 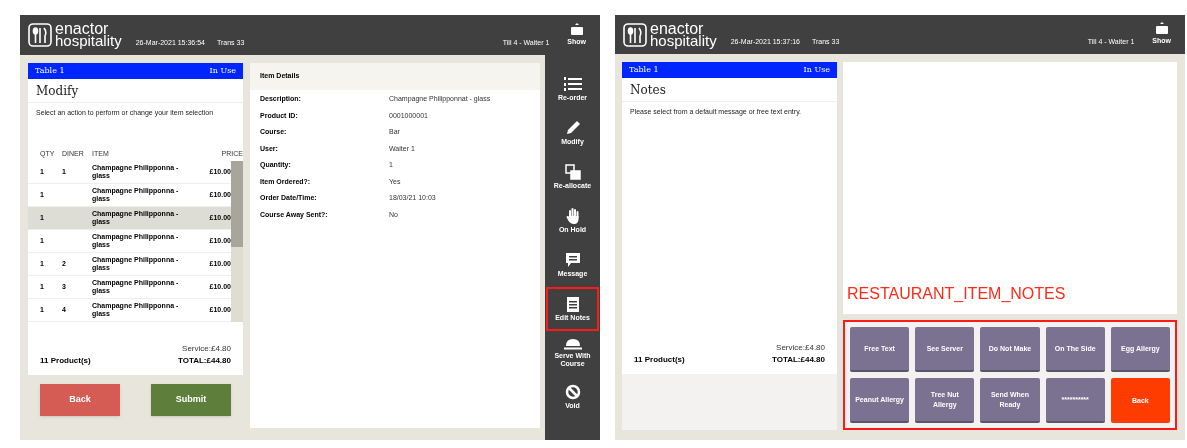 What do you see at coordinates (956, 294) in the screenshot?
I see `screen-id-annotation: RESTAURANT_ITEM_NOTES` at bounding box center [956, 294].